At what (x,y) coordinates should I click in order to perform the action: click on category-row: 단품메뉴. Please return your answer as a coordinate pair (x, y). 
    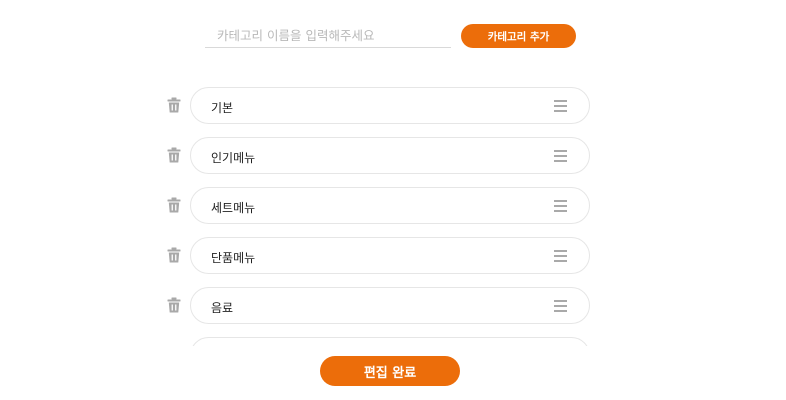
    Looking at the image, I should click on (380, 255).